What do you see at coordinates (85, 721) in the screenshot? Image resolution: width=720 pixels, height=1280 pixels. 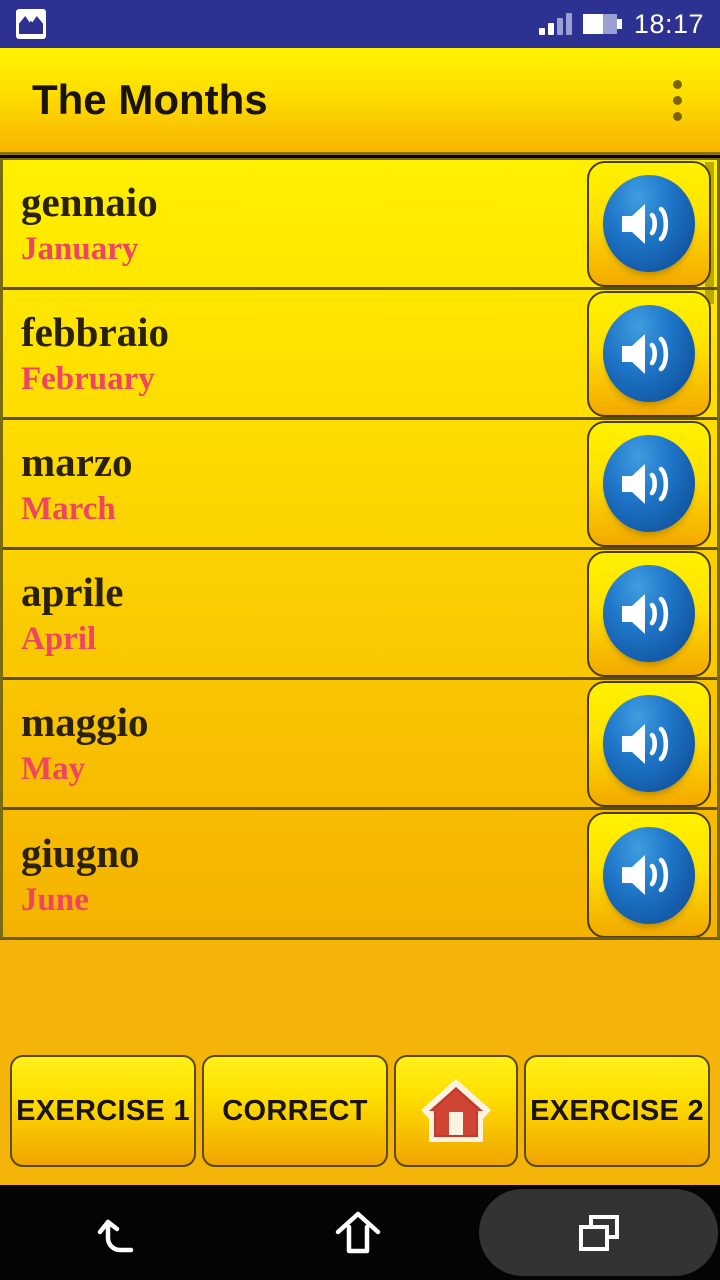 I see `word-native: maggio` at bounding box center [85, 721].